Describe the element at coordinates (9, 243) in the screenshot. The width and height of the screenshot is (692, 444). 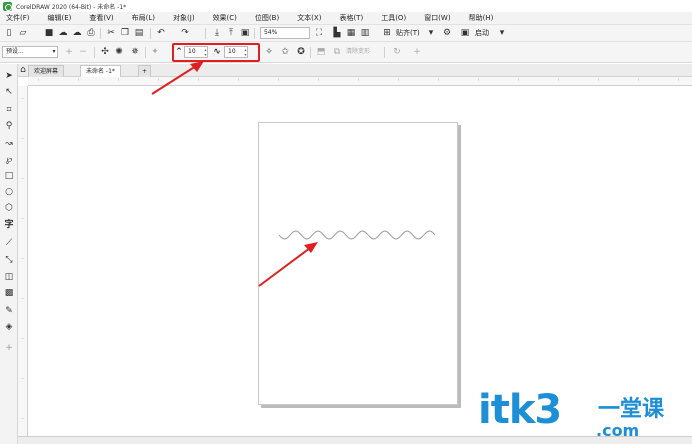
I see `parallel-dimension-tool-icon: ⟋` at that location.